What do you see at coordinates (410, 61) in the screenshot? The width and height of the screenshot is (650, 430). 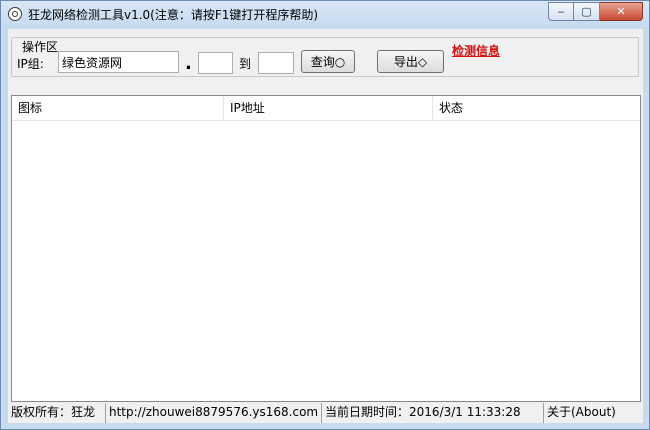 I see `export-button: 导出◇` at bounding box center [410, 61].